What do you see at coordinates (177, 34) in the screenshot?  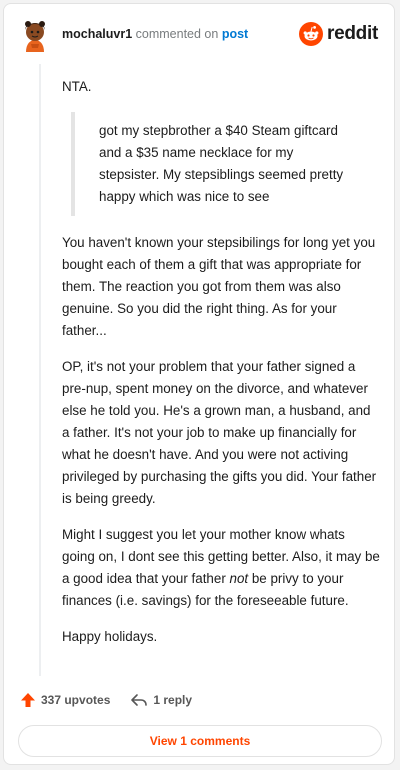 I see `commented-on-text: commented on` at bounding box center [177, 34].